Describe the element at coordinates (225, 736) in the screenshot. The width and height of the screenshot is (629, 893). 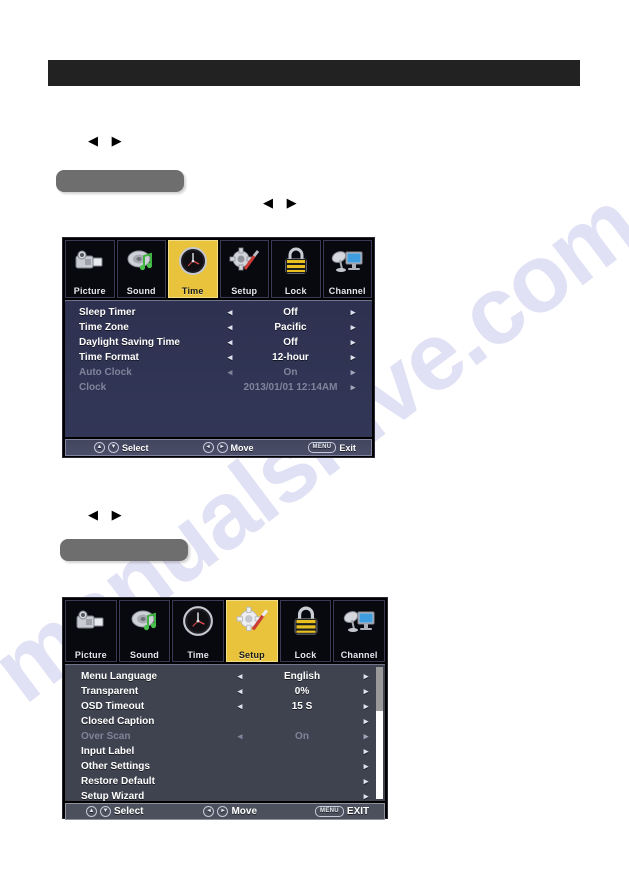
I see `menu-row-over-scan: Over Scan ◂ On ▸` at that location.